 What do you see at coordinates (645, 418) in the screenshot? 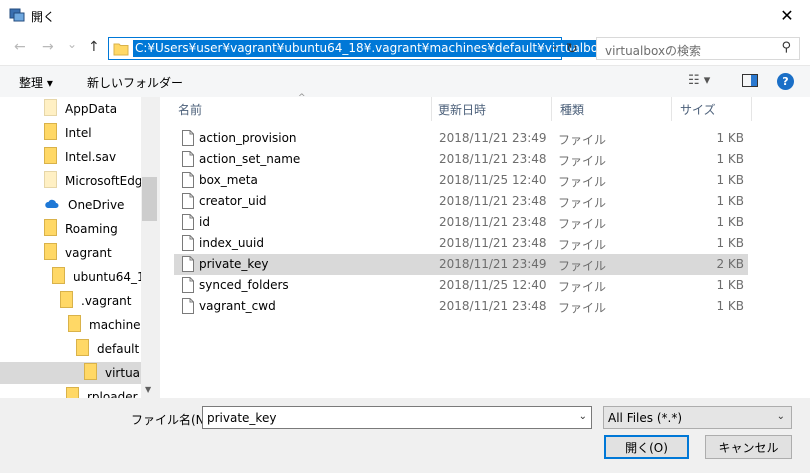
I see `file-type-value: All Files (*.*)` at bounding box center [645, 418].